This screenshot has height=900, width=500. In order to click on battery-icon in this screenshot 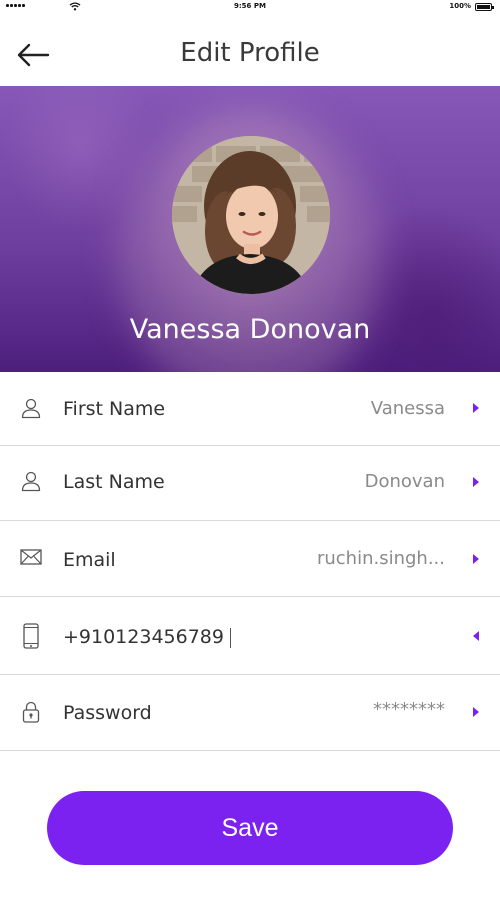, I will do `click(484, 7)`.